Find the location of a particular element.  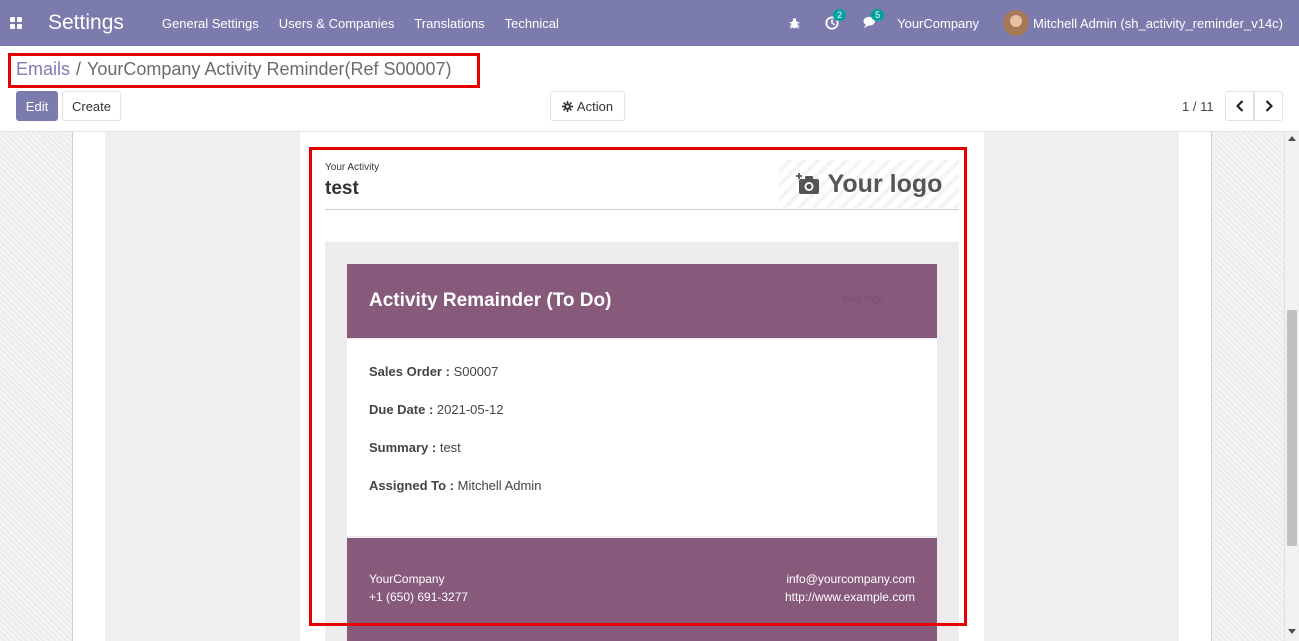

scroll-up-arrow-icon is located at coordinates (1292, 138).